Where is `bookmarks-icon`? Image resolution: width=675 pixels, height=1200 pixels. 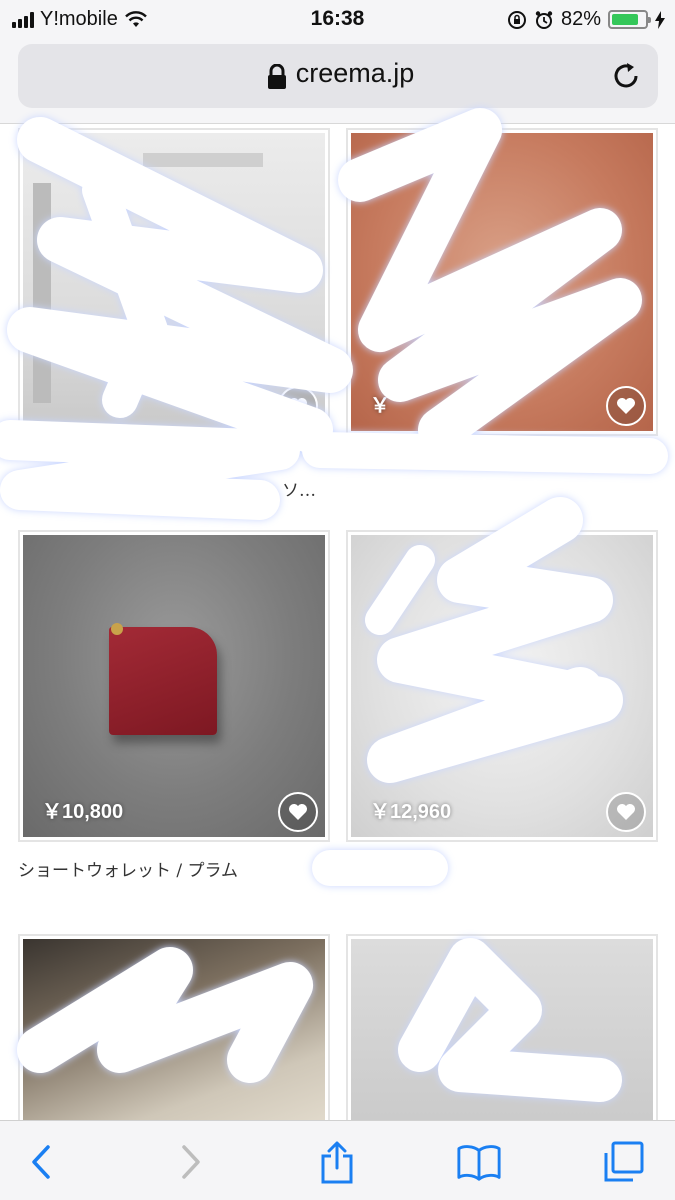
bookmarks-icon is located at coordinates (479, 1163).